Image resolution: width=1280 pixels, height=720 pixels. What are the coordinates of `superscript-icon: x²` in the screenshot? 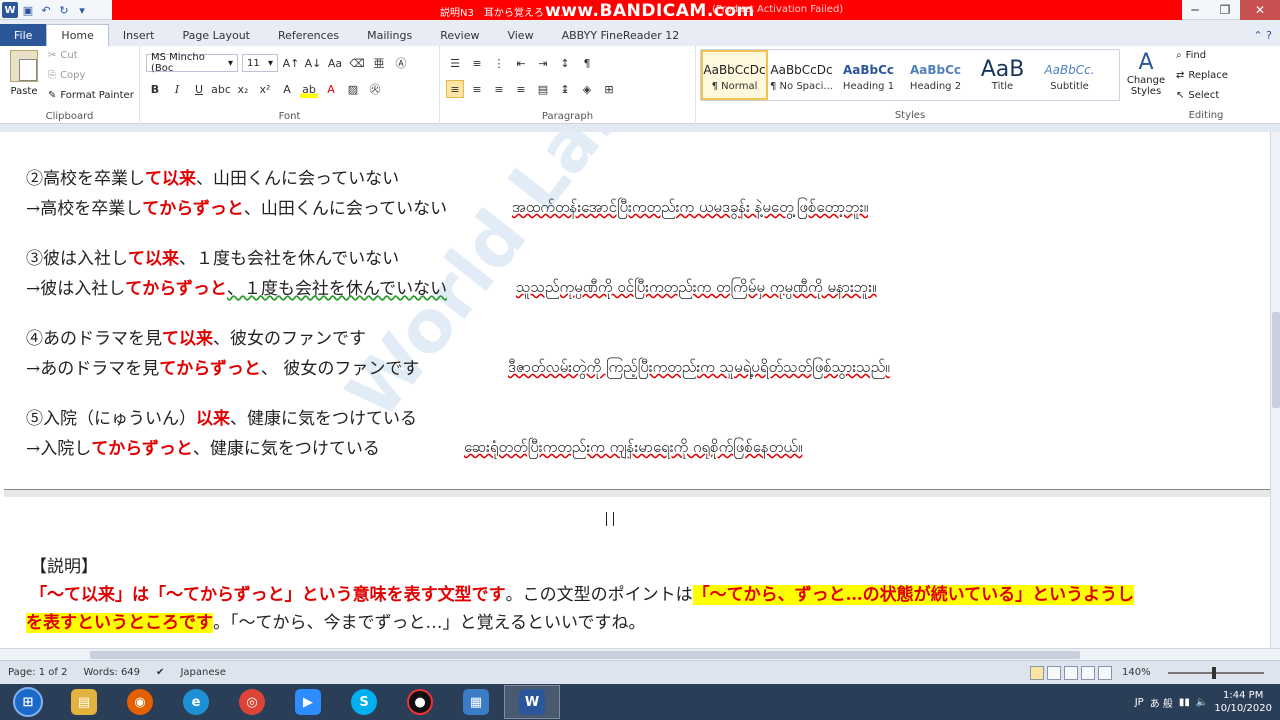 It's located at (265, 89).